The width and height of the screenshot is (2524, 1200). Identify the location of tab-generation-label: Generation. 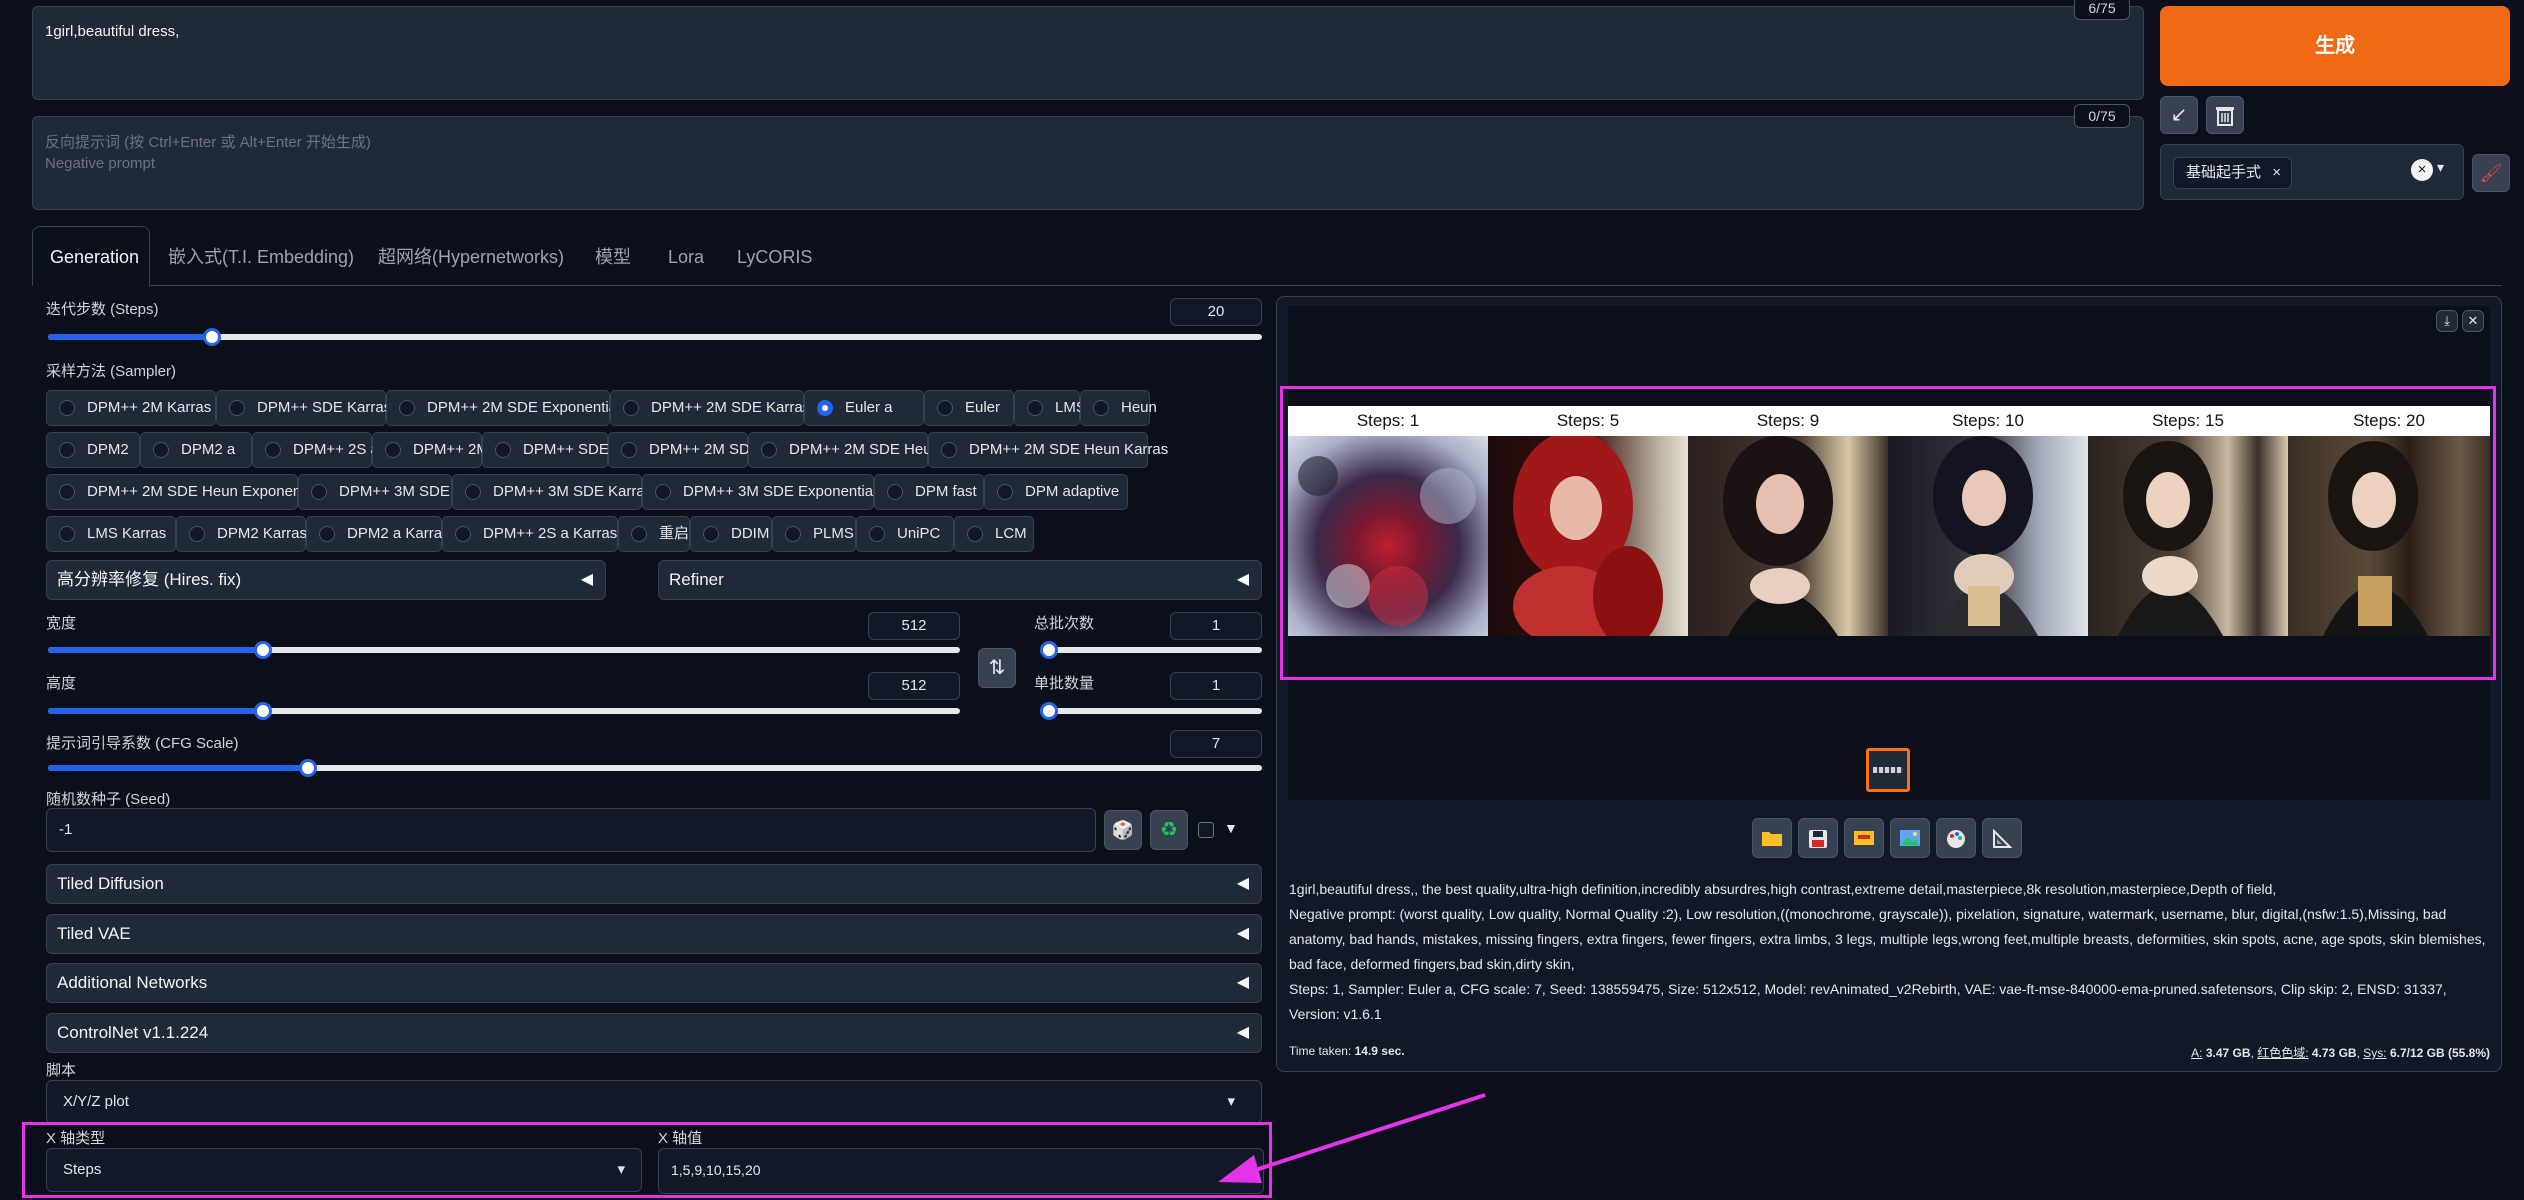
(94, 257).